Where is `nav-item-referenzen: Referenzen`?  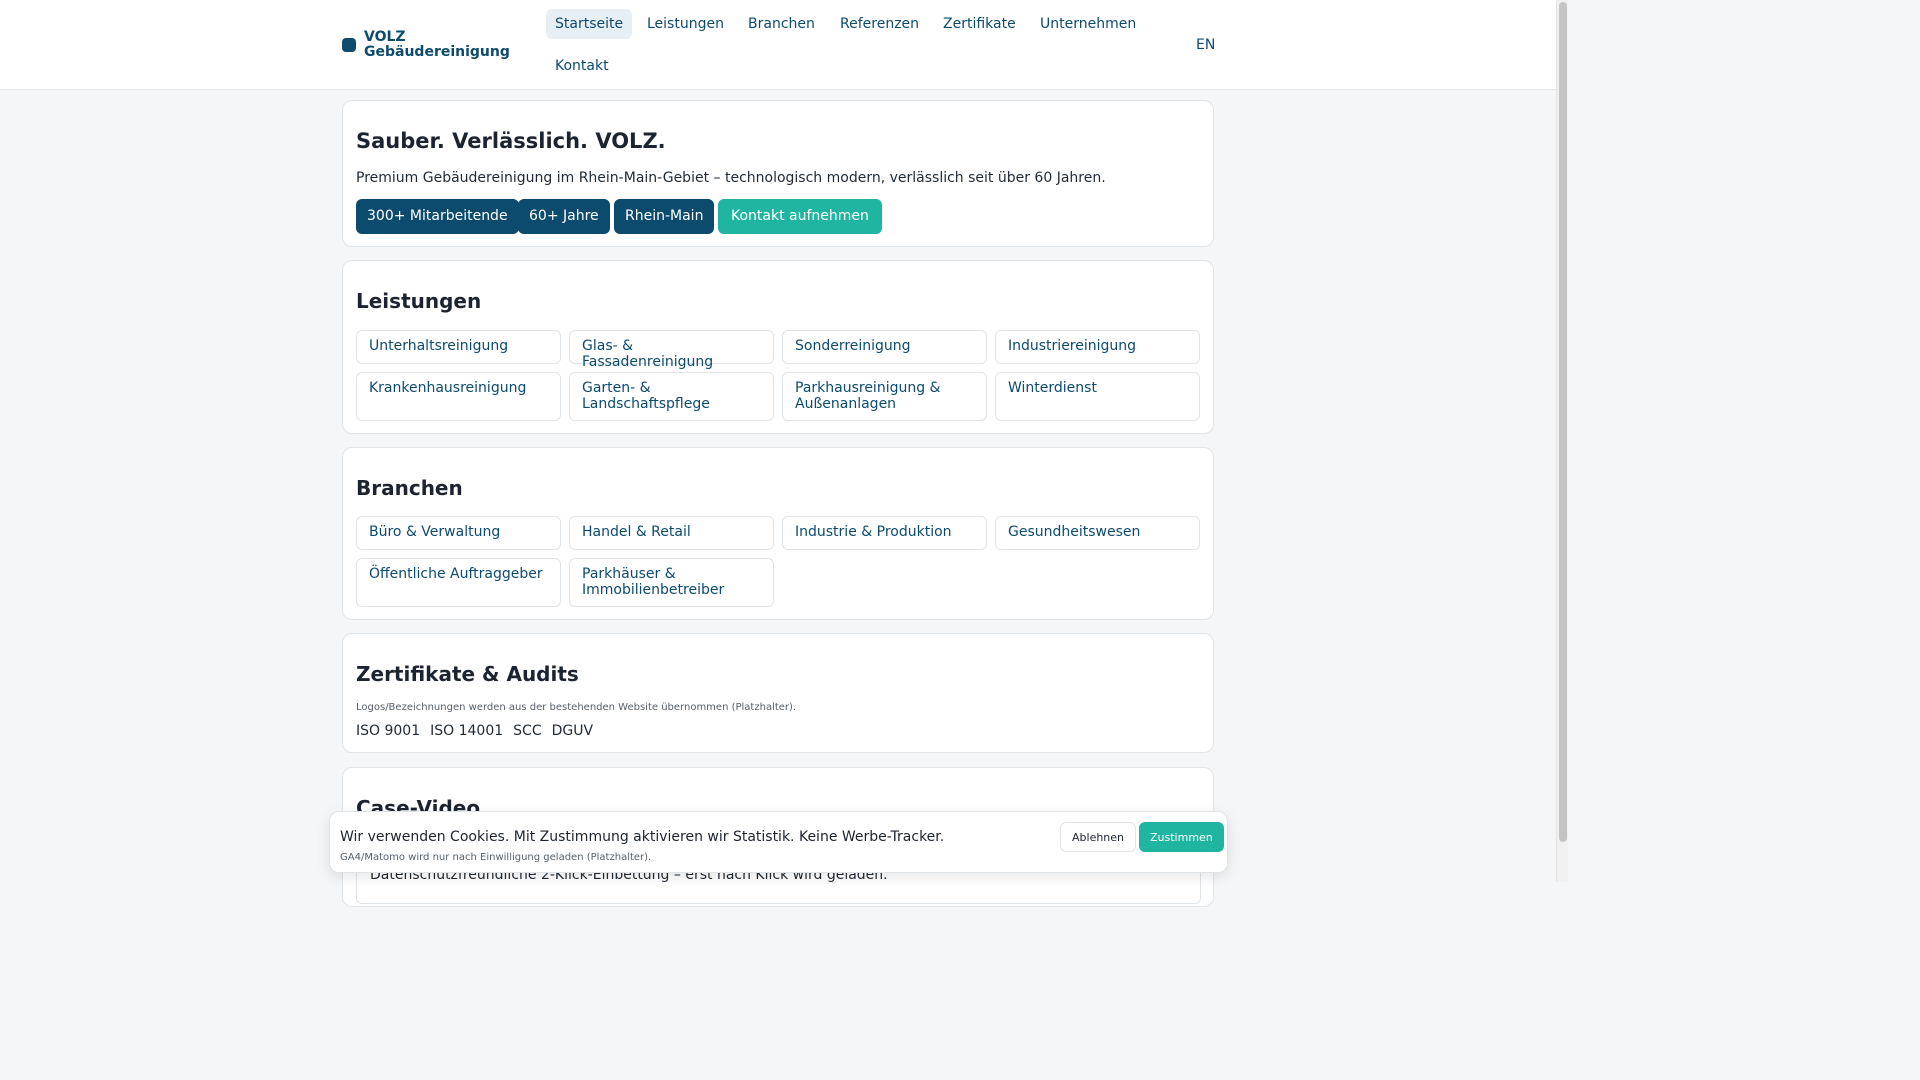 nav-item-referenzen: Referenzen is located at coordinates (879, 24).